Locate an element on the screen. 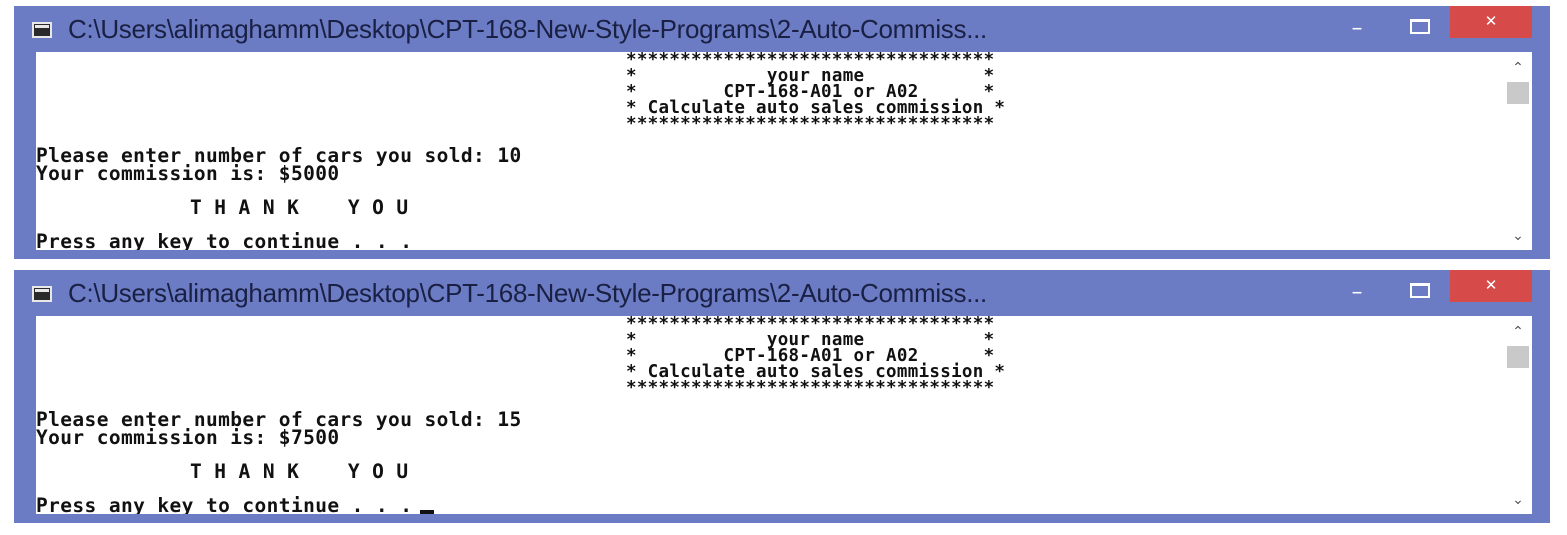  text-cursor is located at coordinates (427, 512).